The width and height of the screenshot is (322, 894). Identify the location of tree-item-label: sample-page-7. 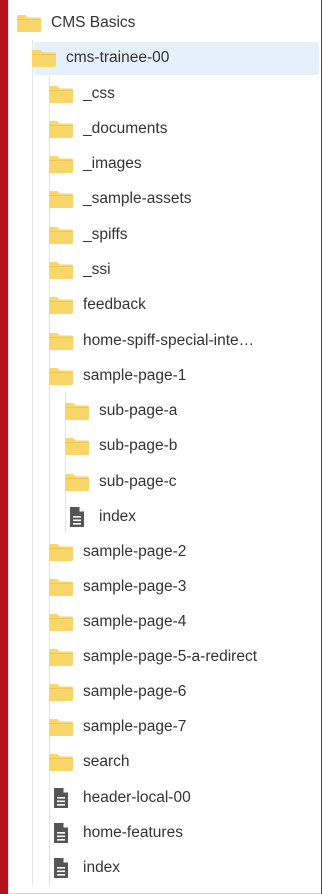
(135, 726).